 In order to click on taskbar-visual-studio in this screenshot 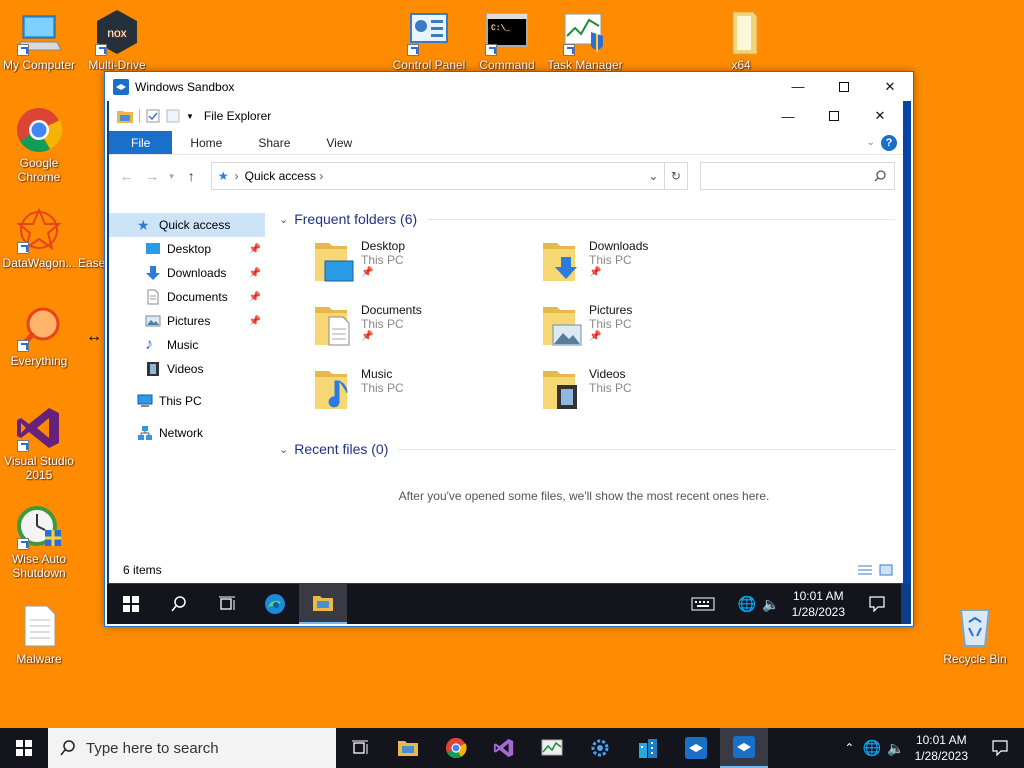, I will do `click(504, 748)`.